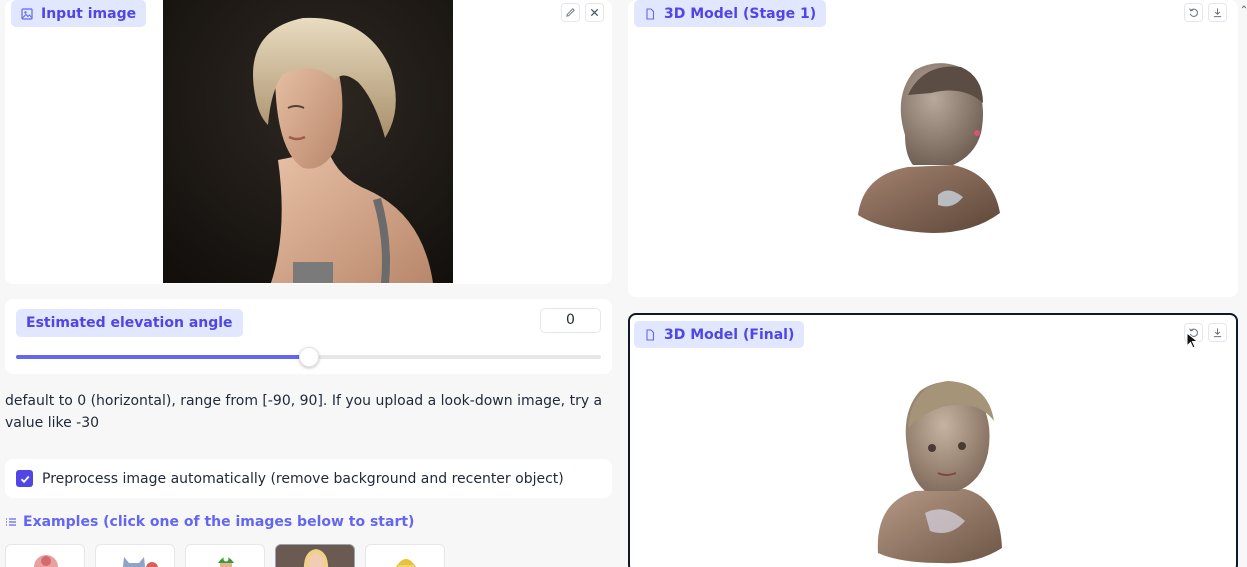 The image size is (1247, 567). I want to click on elevation-number-input: 0, so click(570, 320).